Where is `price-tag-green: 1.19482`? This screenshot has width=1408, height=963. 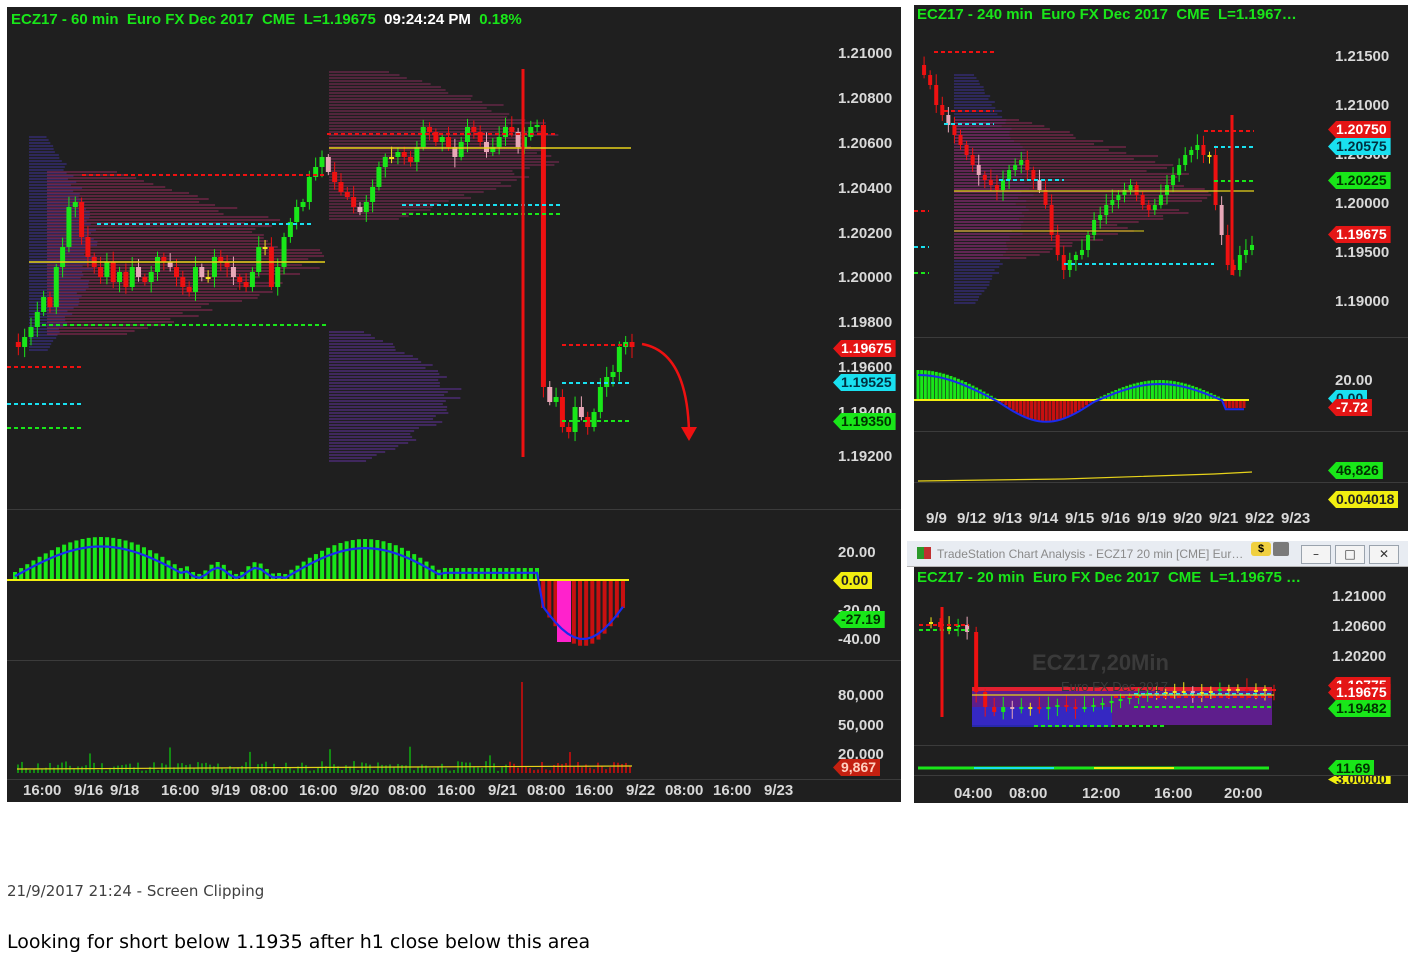
price-tag-green: 1.19482 is located at coordinates (1359, 708).